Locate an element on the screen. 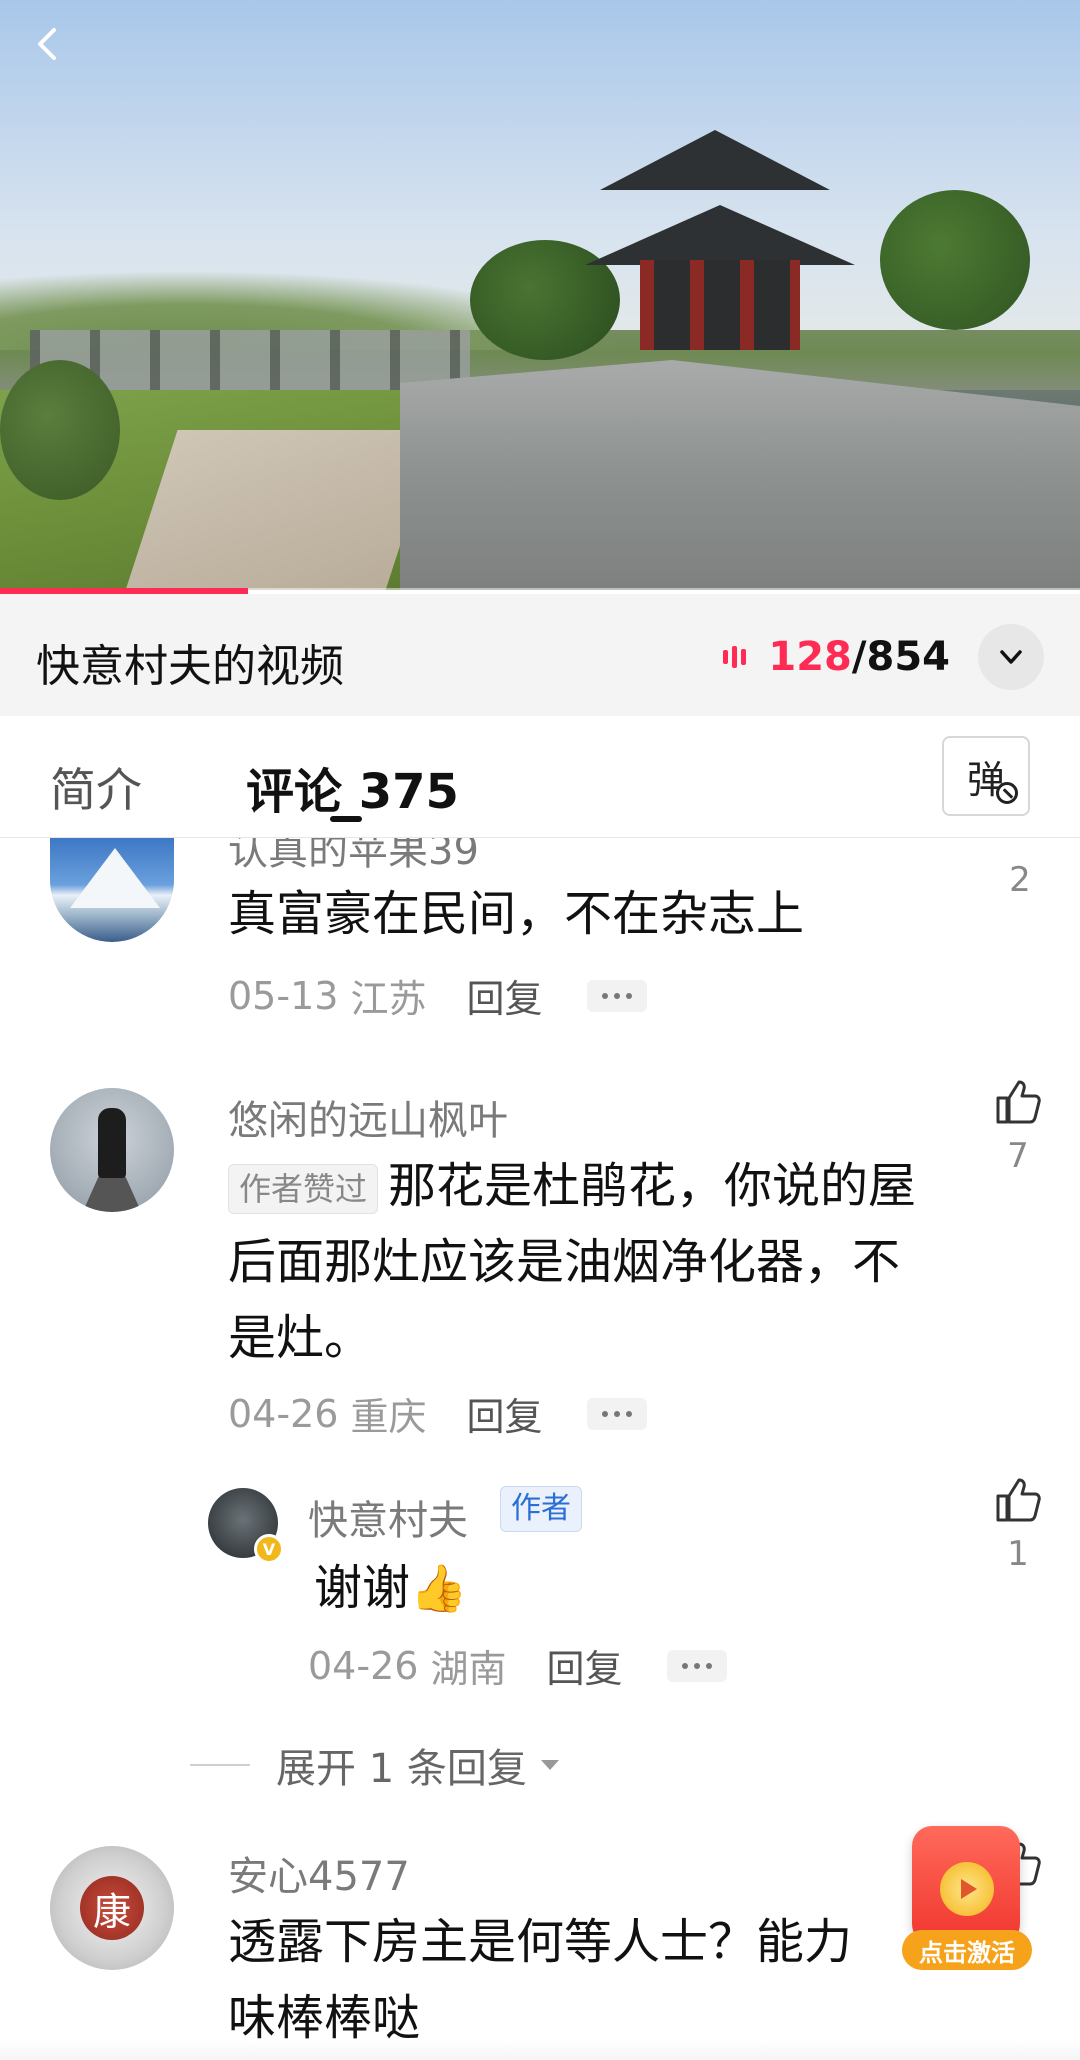  reply-text: 谢谢👍 is located at coordinates (390, 1588).